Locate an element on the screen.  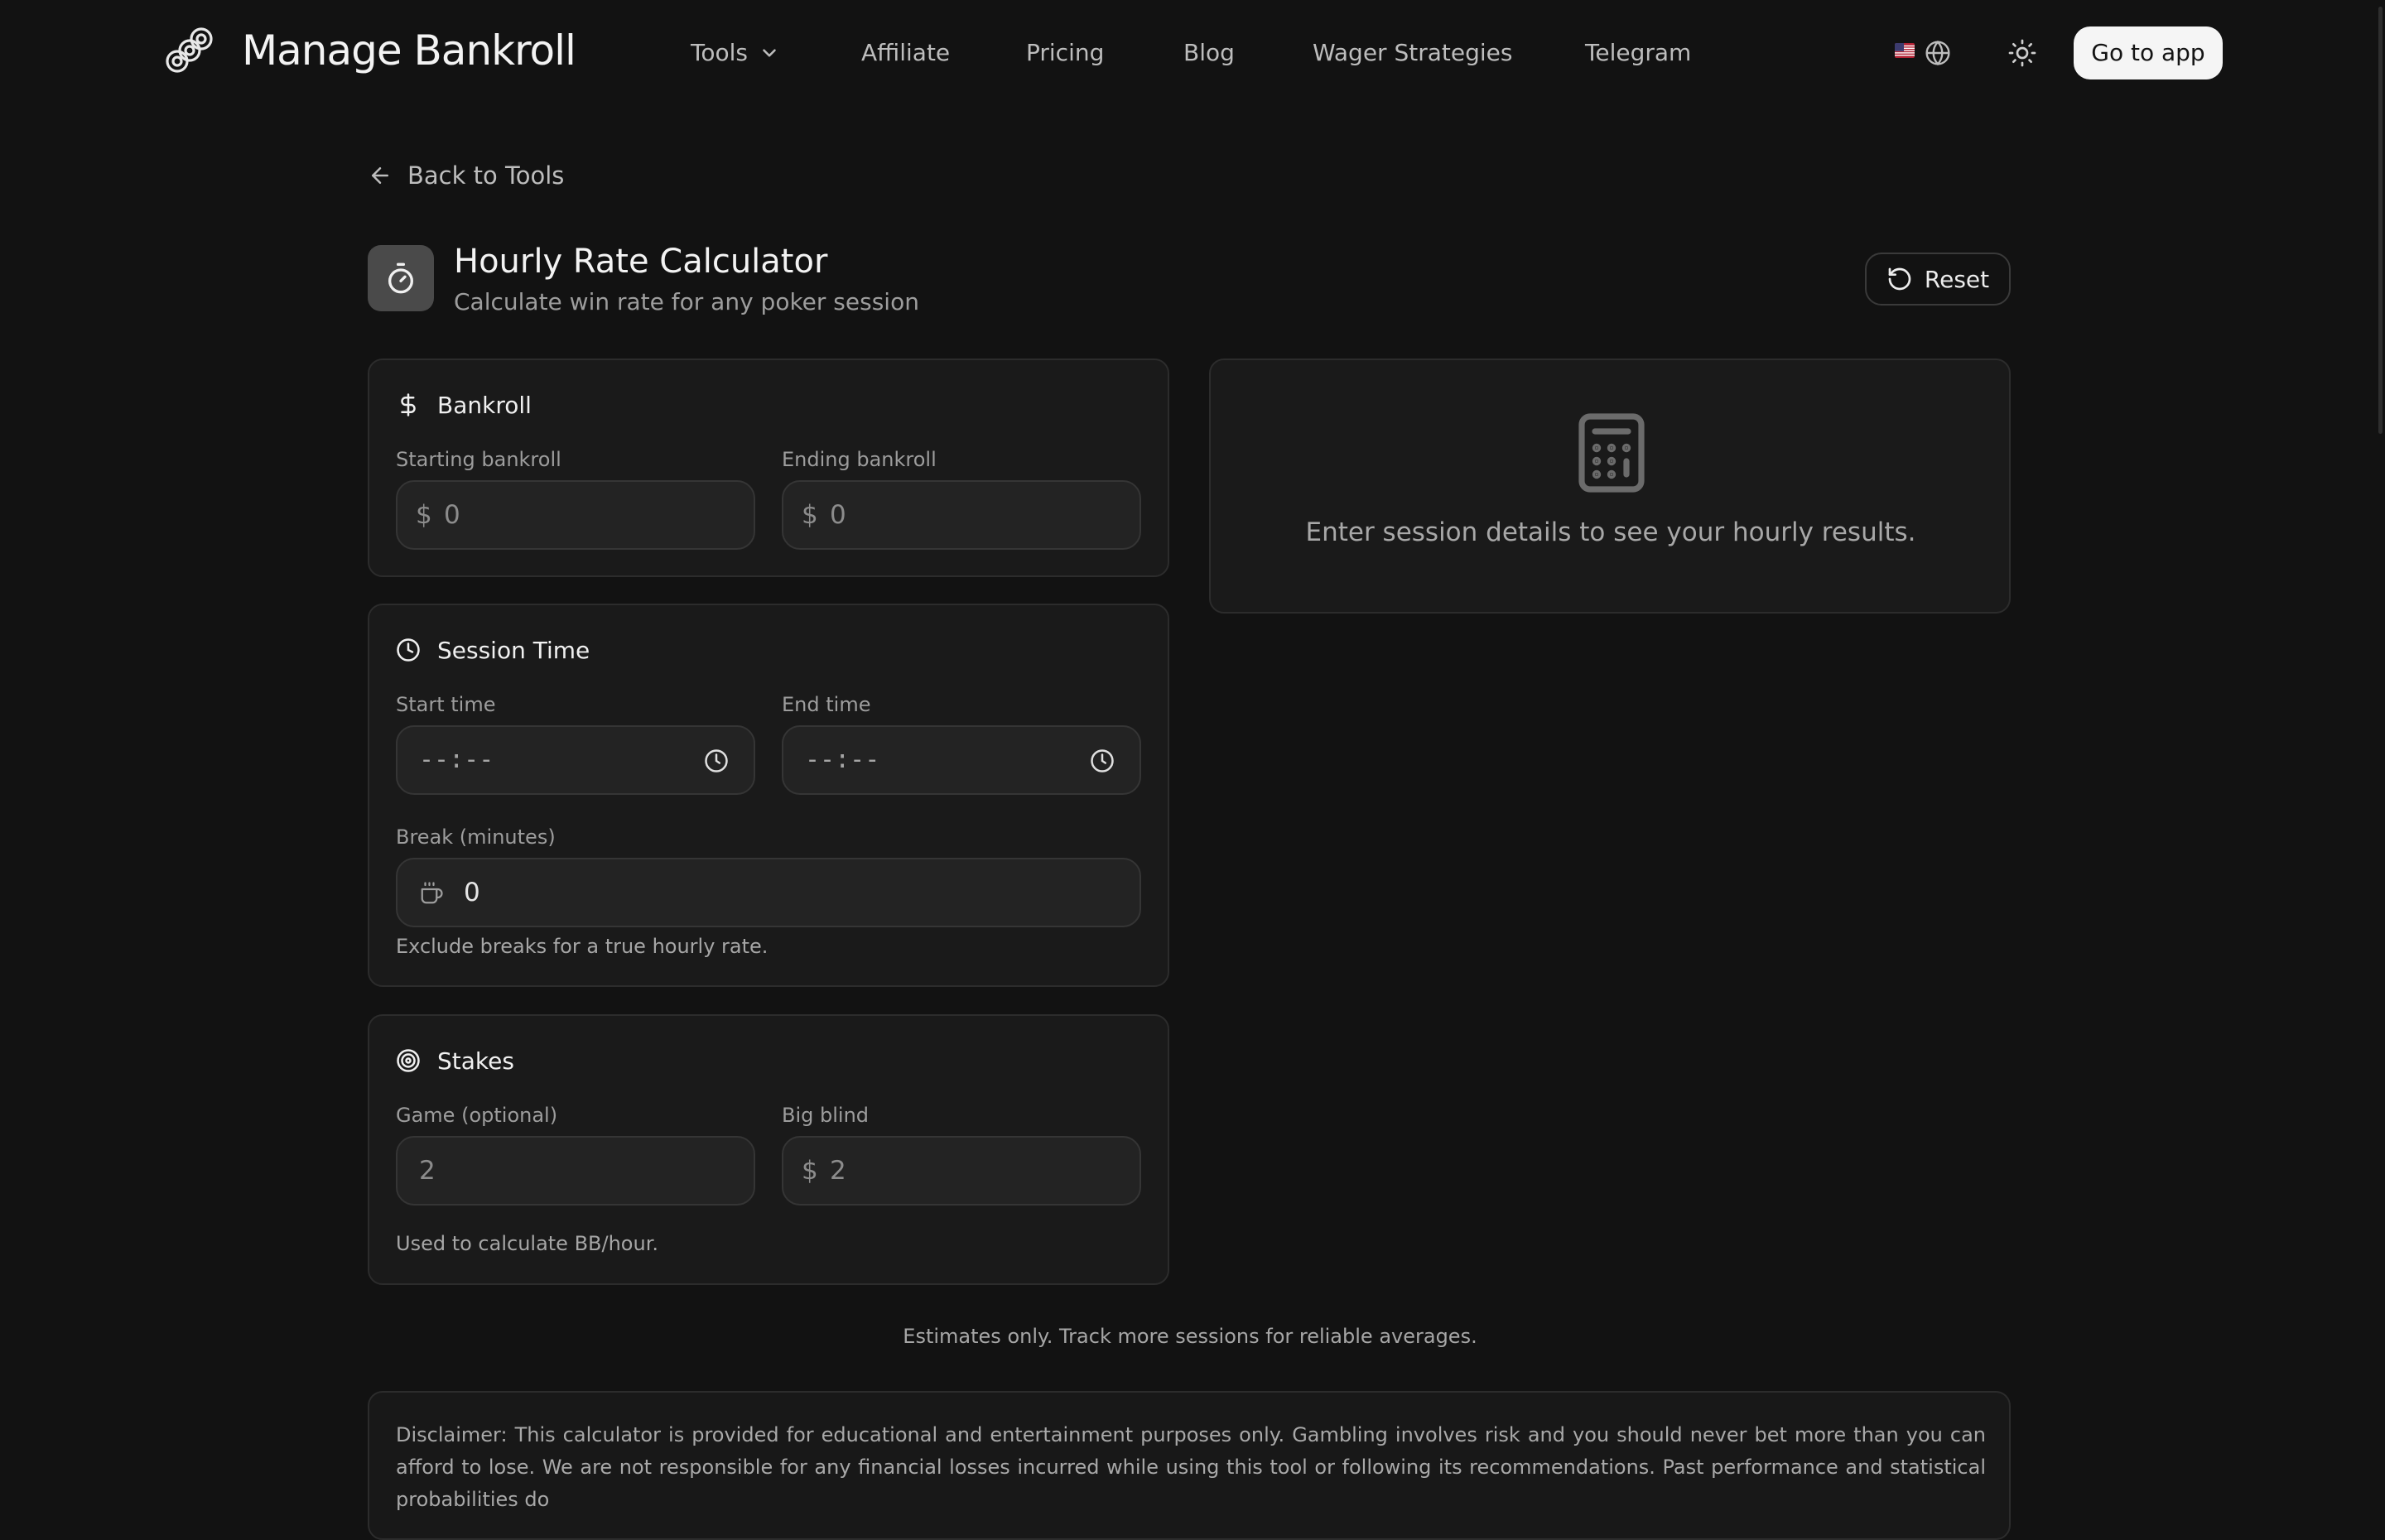
start-time-label: Start time is located at coordinates (446, 705).